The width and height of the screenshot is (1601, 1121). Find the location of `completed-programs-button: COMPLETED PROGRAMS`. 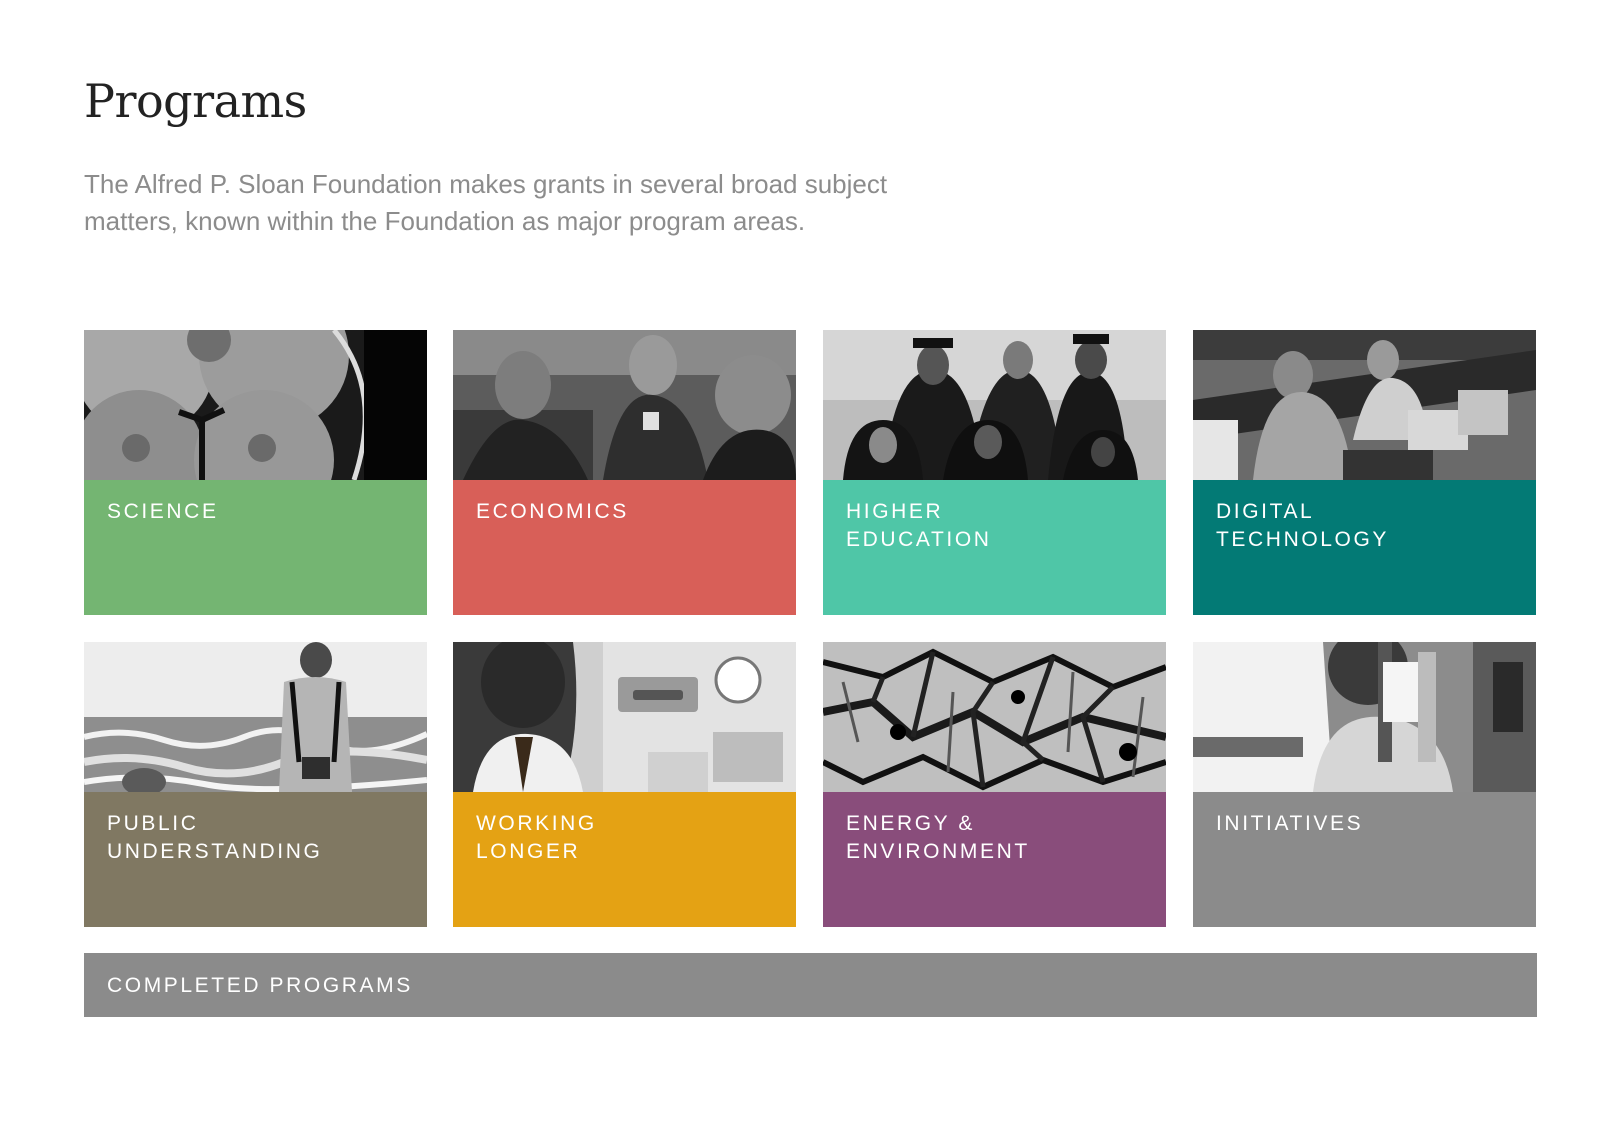

completed-programs-button: COMPLETED PROGRAMS is located at coordinates (810, 985).